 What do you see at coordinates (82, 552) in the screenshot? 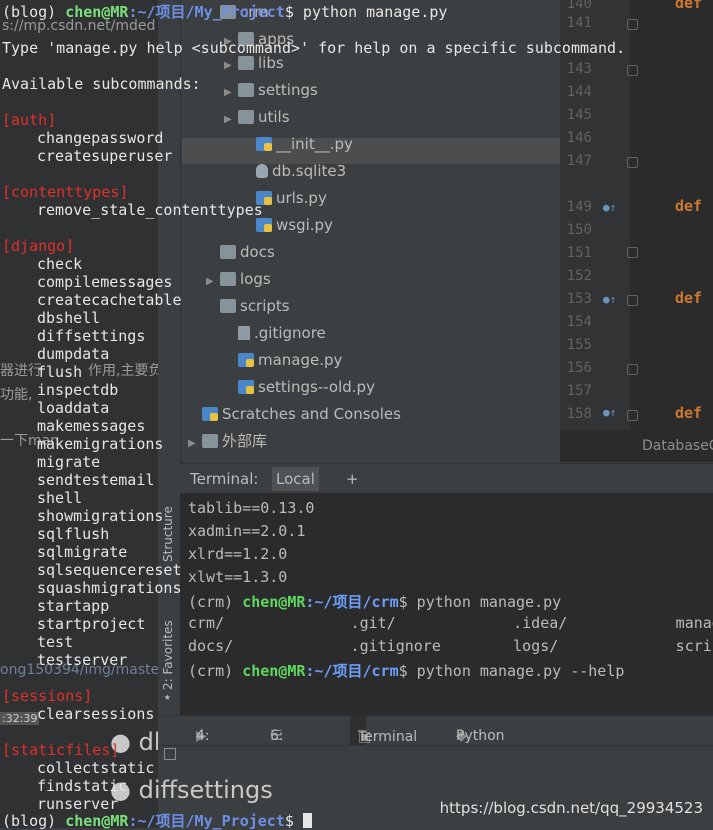
I see `command-name: sqlmigrate` at bounding box center [82, 552].